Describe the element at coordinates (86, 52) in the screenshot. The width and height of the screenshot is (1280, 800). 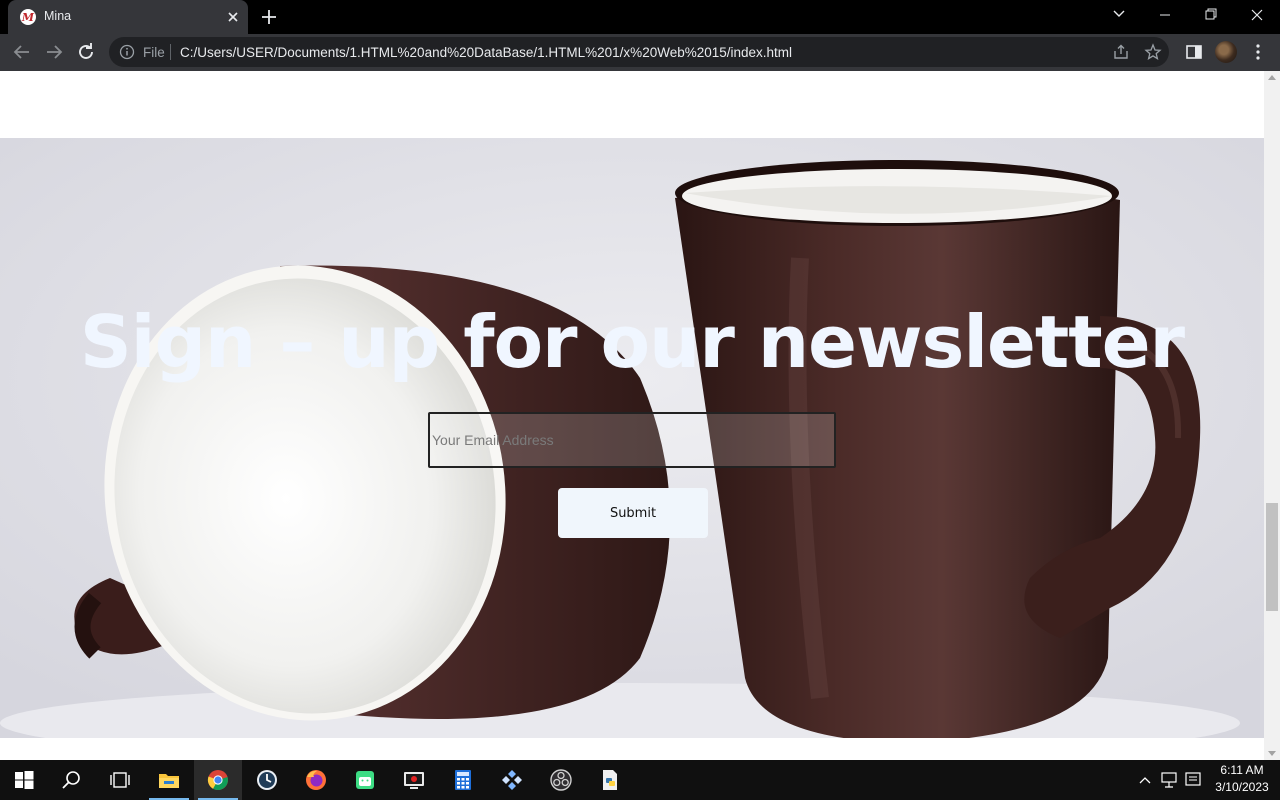
I see `reload-icon` at that location.